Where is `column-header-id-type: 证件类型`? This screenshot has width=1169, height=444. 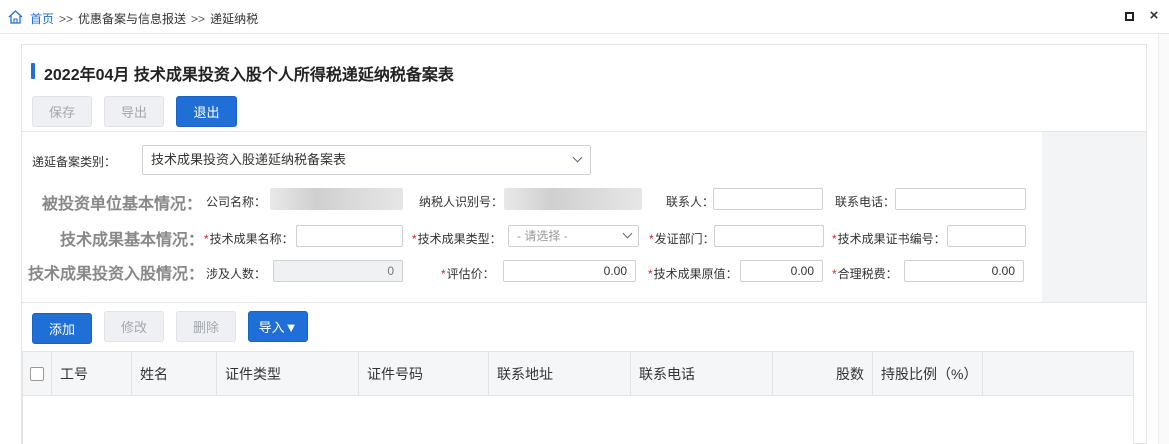
column-header-id-type: 证件类型 is located at coordinates (288, 374).